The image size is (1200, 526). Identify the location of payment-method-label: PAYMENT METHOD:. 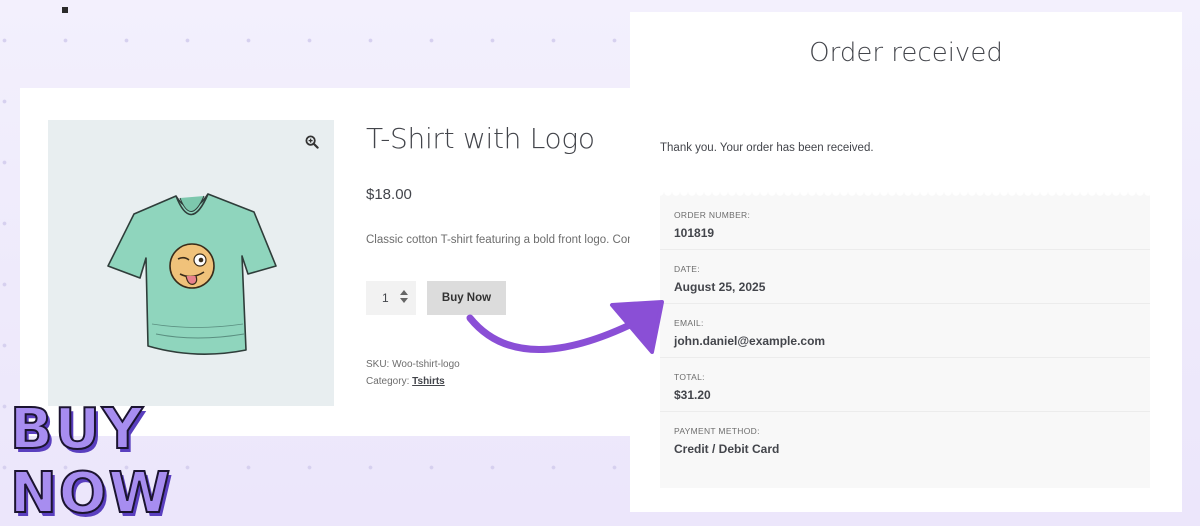
(717, 431).